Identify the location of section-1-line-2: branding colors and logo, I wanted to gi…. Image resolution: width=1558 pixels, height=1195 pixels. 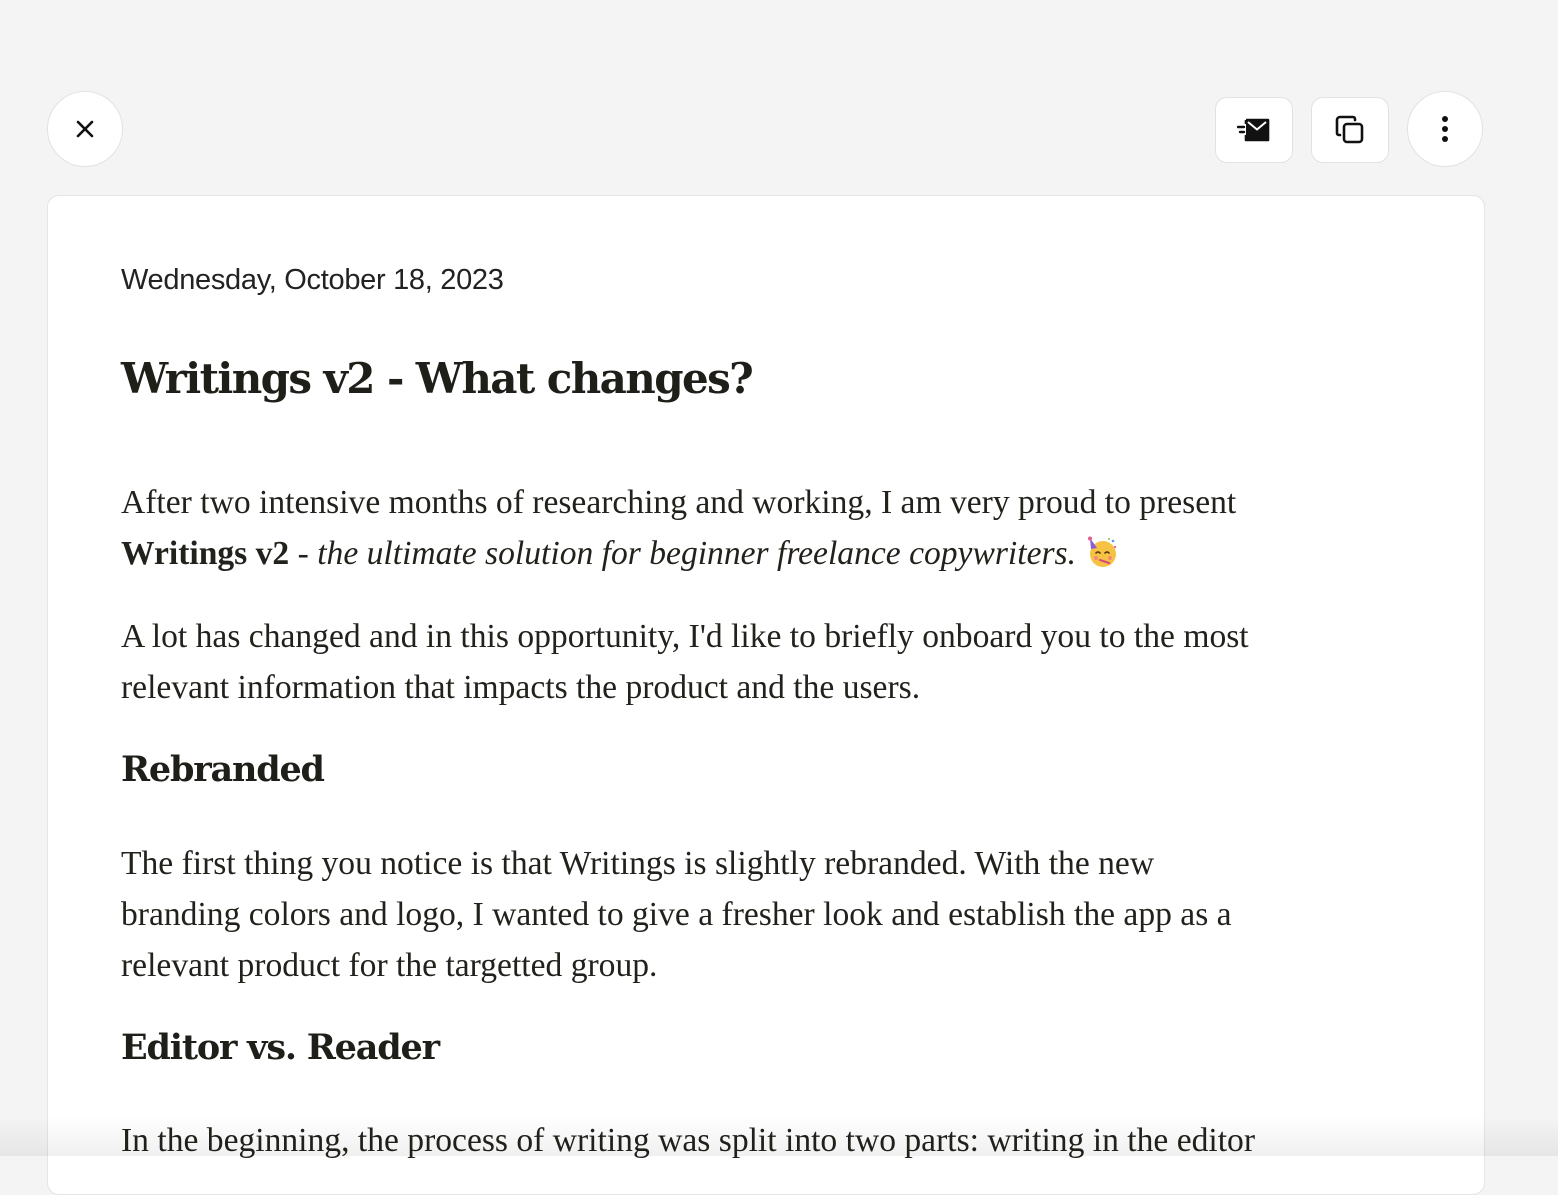
(676, 914).